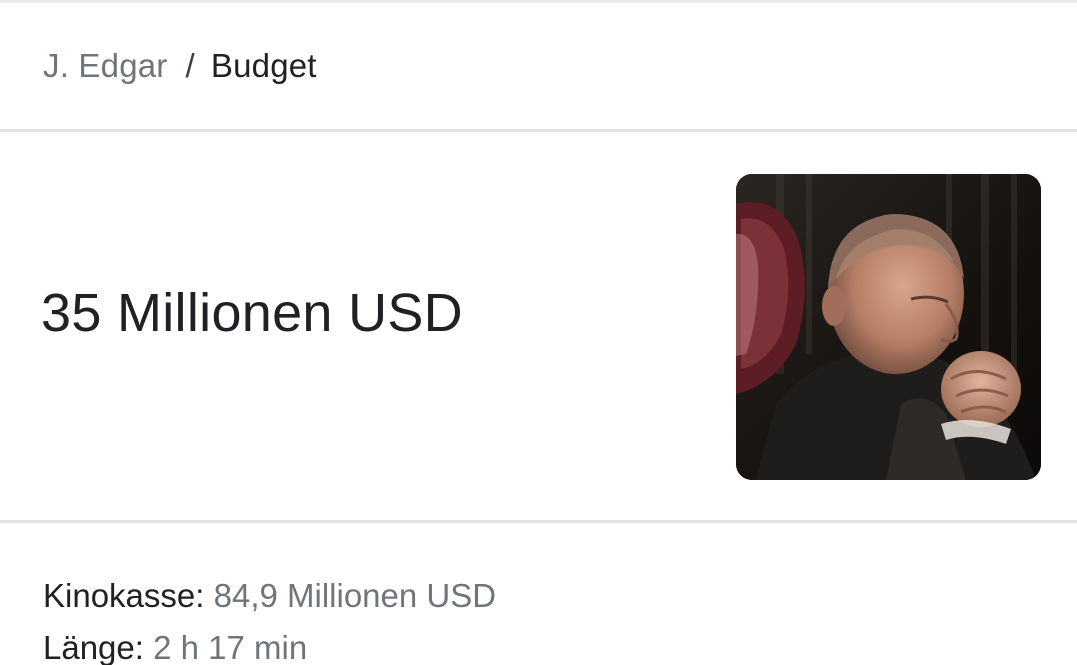 This screenshot has width=1077, height=665. I want to click on breadcrumb-current: Budget, so click(263, 65).